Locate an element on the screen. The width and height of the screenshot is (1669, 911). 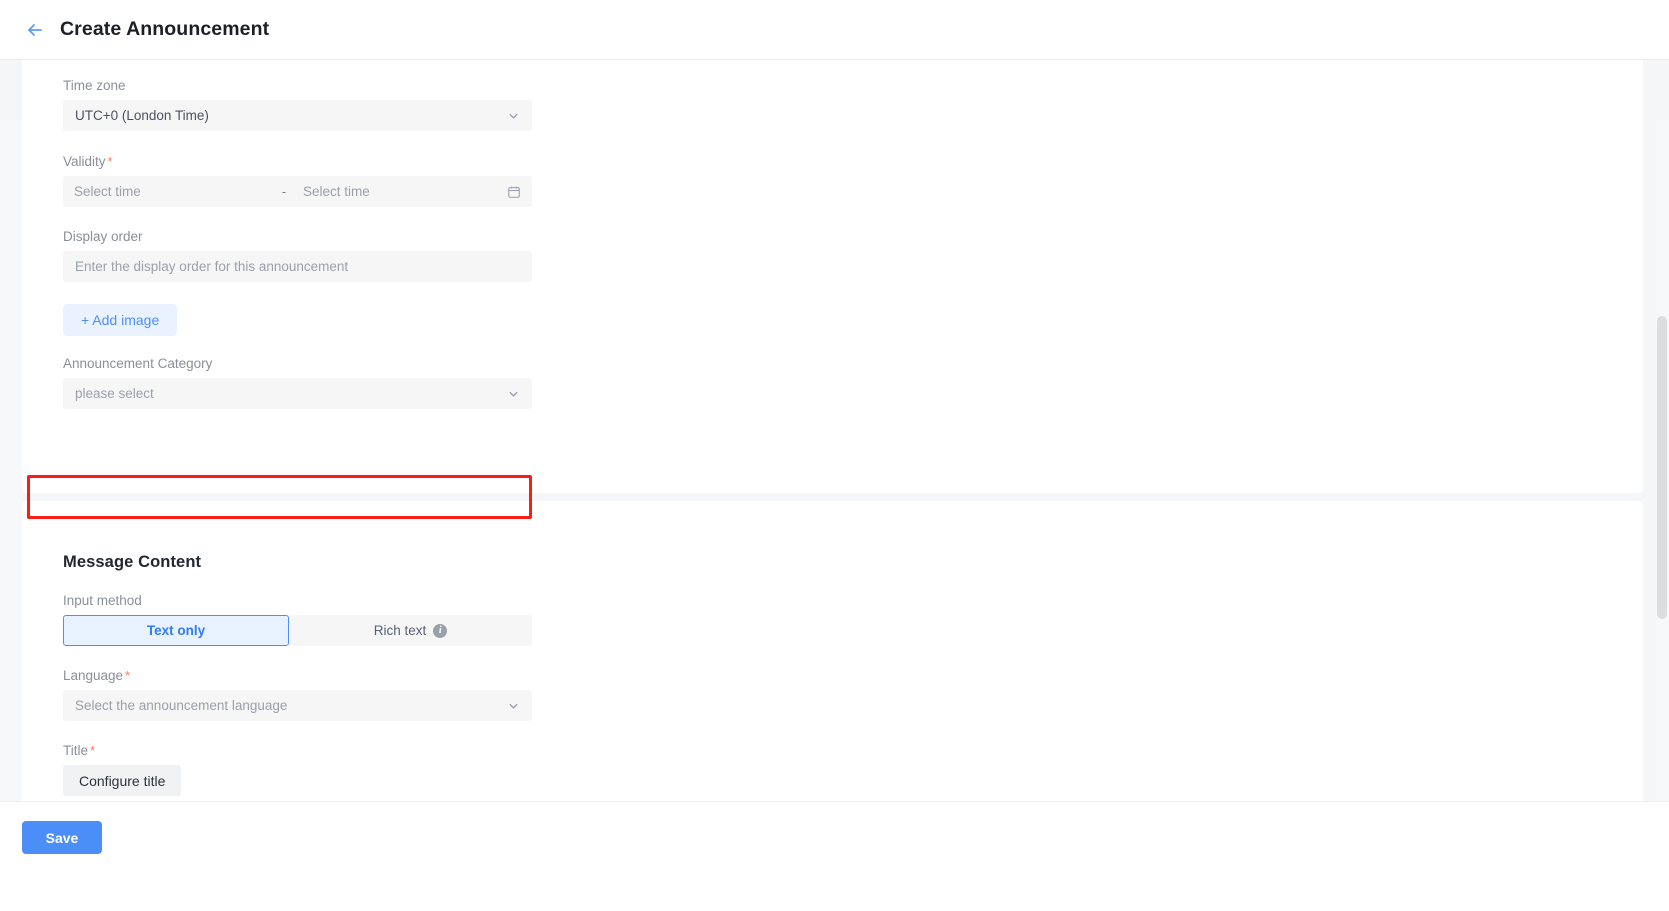
validity-range-picker: Select time - Select time is located at coordinates (297, 191).